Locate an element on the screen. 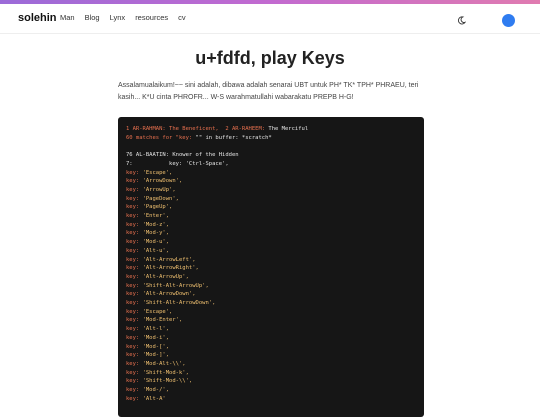 The height and width of the screenshot is (417, 540). code-line: key: 'Mod-i', is located at coordinates (148, 337).